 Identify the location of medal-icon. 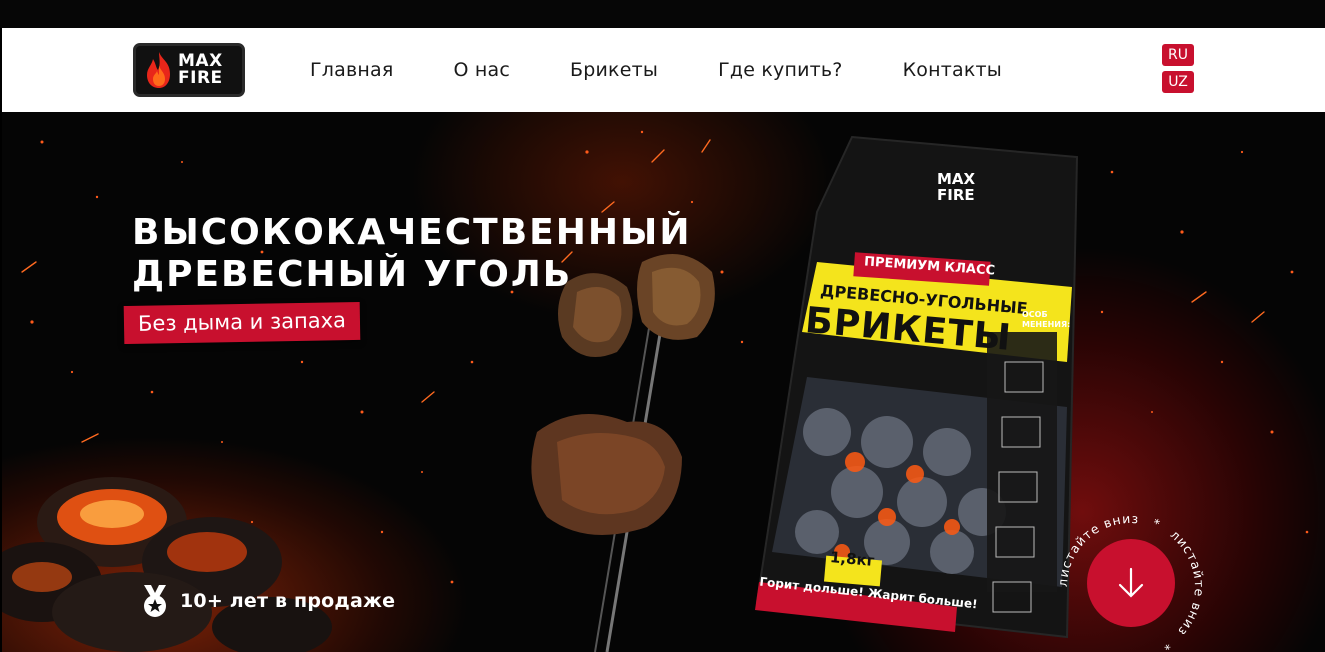
(155, 601).